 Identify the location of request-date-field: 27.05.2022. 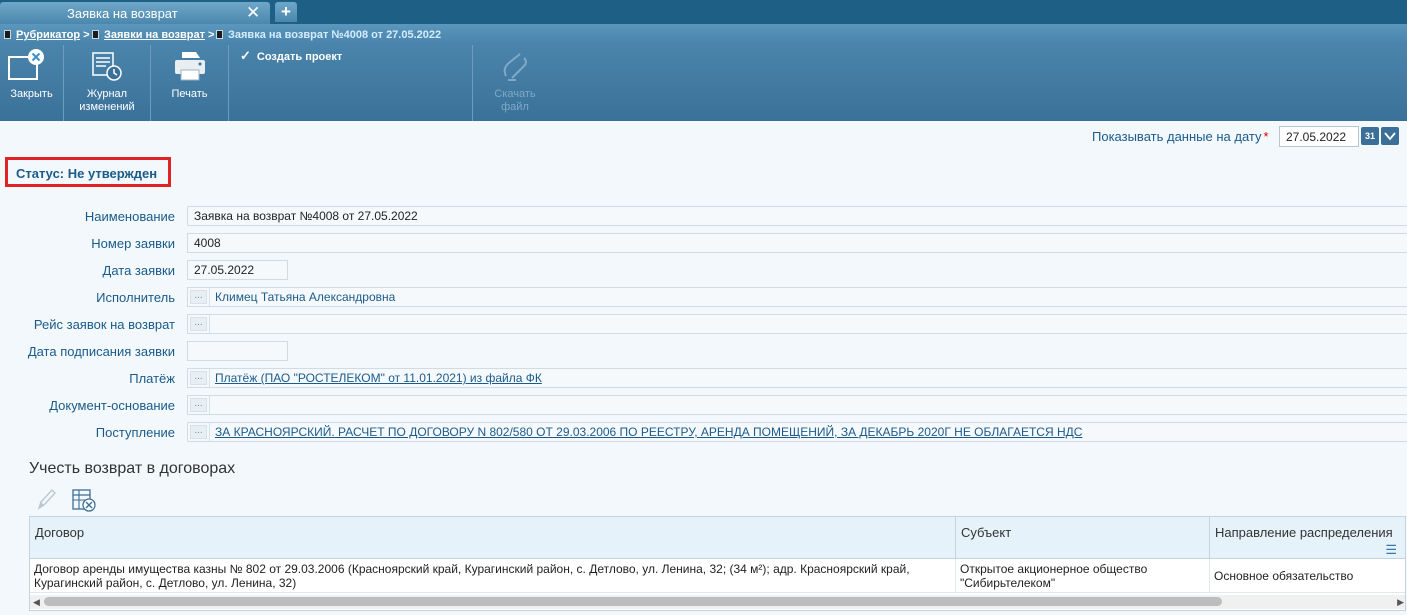
(237, 270).